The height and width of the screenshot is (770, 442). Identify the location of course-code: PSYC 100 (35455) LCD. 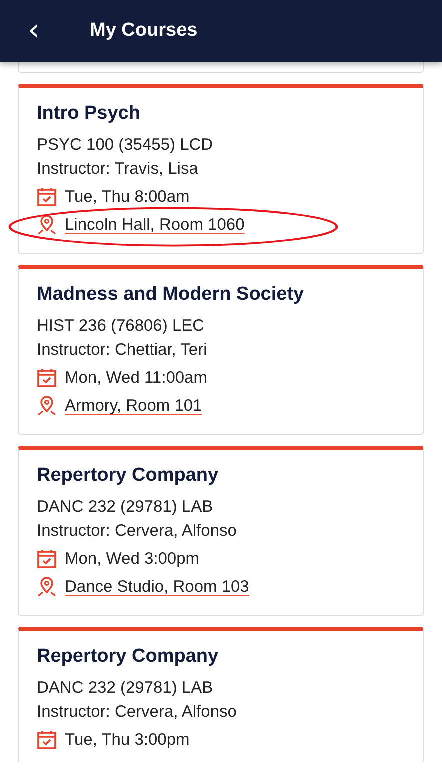
(125, 145).